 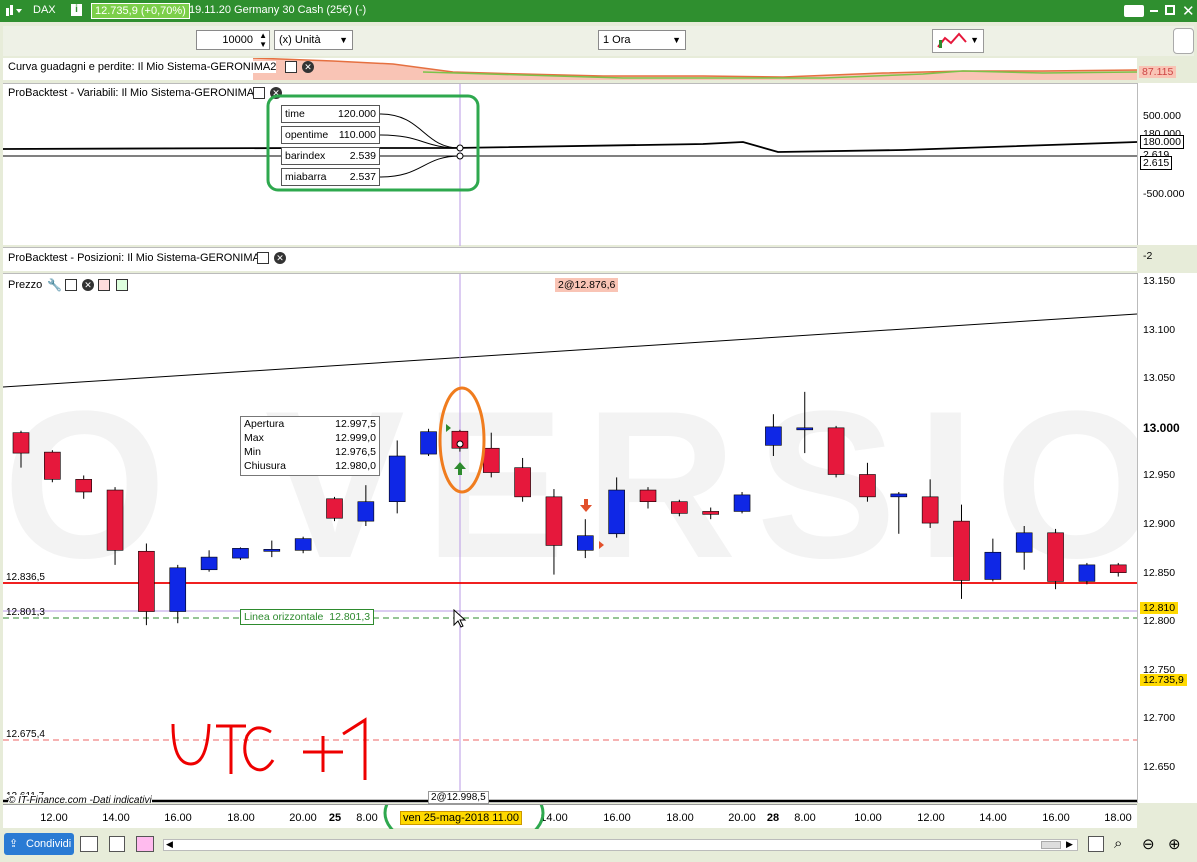 What do you see at coordinates (122, 285) in the screenshot?
I see `buy-icon` at bounding box center [122, 285].